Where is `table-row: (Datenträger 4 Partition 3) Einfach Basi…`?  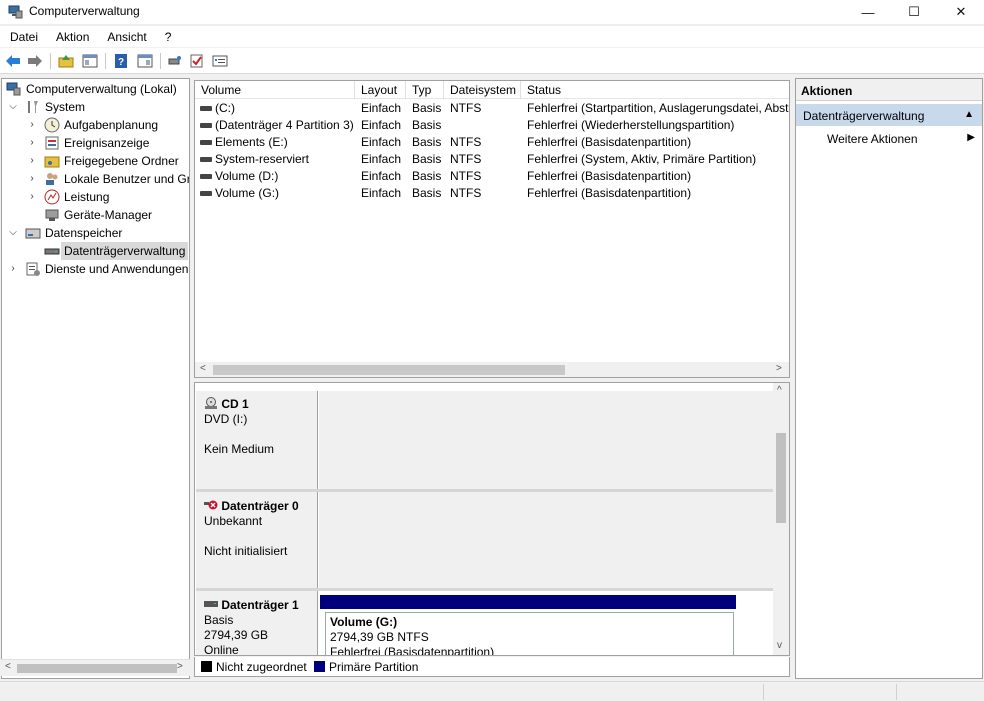
table-row: (Datenträger 4 Partition 3) Einfach Basi… is located at coordinates (492, 125).